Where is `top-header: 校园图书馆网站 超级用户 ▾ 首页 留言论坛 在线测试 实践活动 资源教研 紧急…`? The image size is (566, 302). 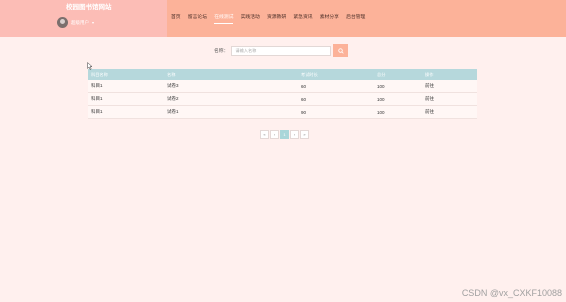 top-header: 校园图书馆网站 超级用户 ▾ 首页 留言论坛 在线测试 实践活动 资源教研 紧急… is located at coordinates (283, 18).